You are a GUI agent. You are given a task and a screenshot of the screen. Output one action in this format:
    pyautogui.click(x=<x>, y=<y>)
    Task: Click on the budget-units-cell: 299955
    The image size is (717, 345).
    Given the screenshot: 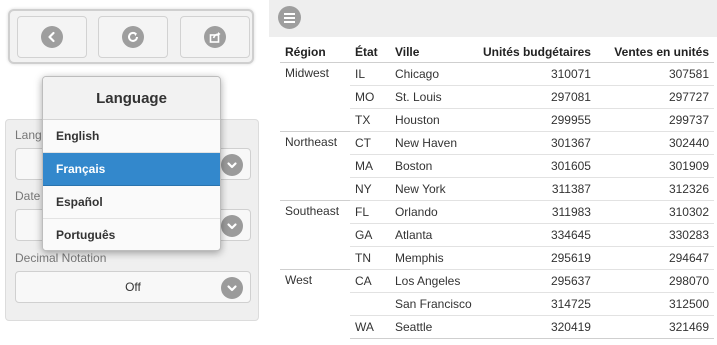 What is the action you would take?
    pyautogui.click(x=536, y=119)
    